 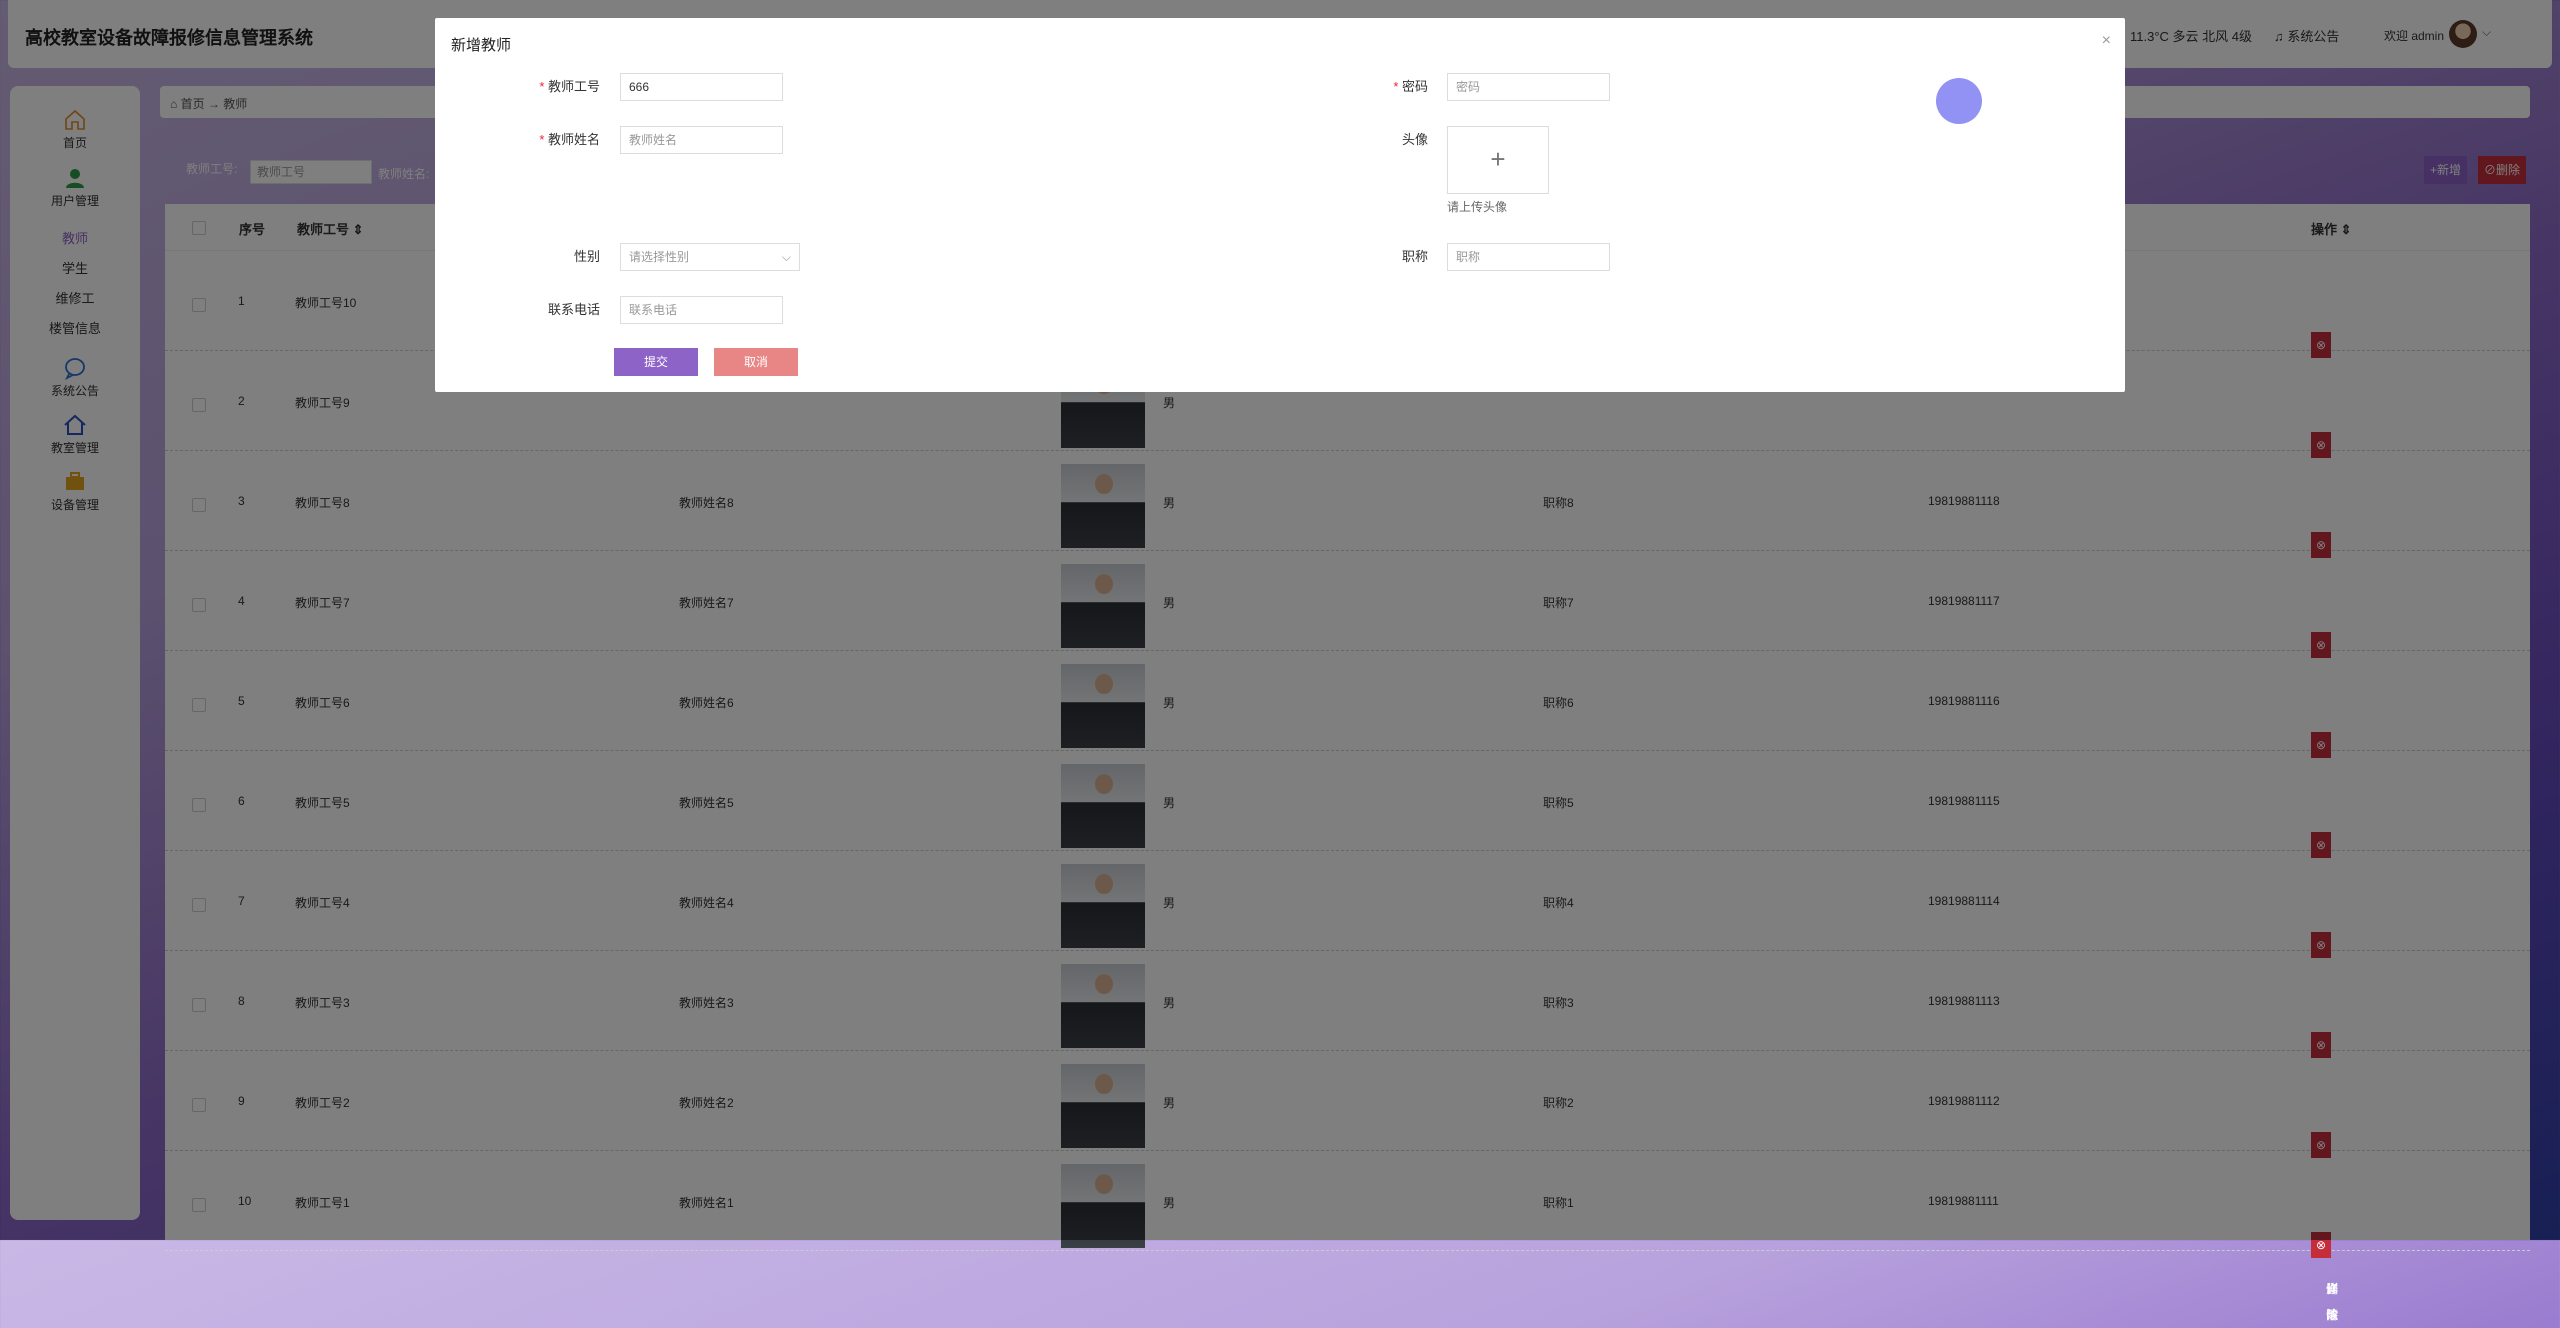 I want to click on avatar-upload-button: +, so click(x=1498, y=160).